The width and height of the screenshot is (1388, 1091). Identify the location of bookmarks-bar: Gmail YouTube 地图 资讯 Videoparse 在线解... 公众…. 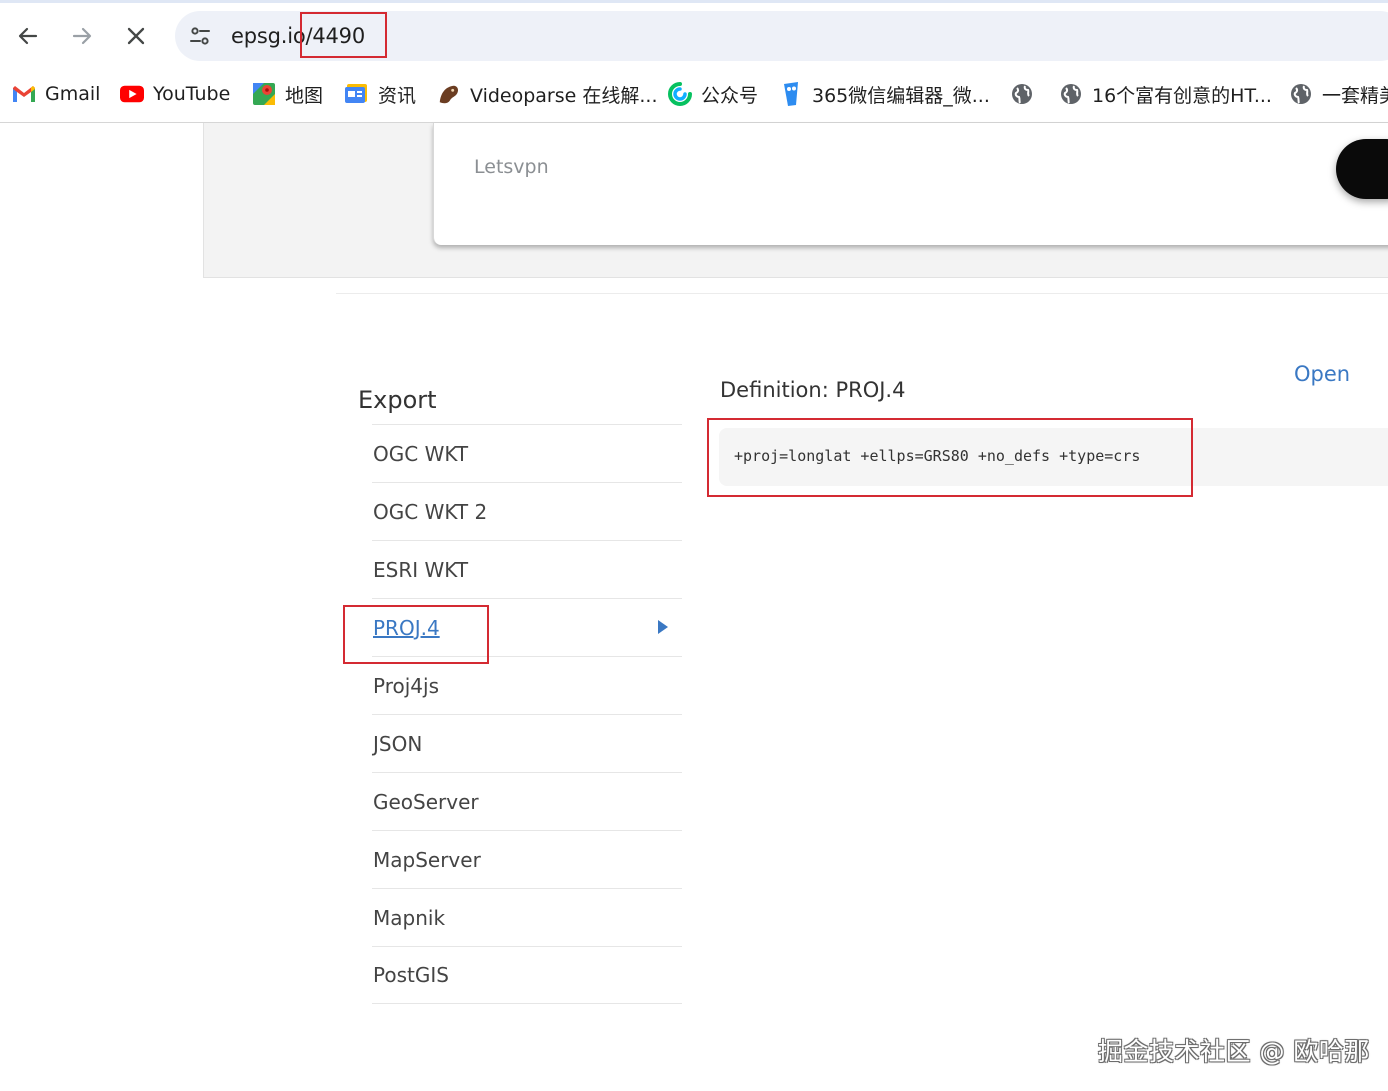
(694, 94).